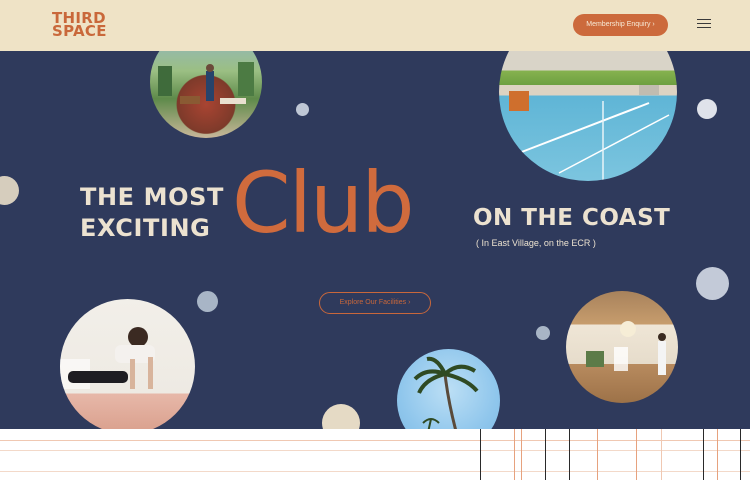 This screenshot has height=480, width=750. What do you see at coordinates (572, 218) in the screenshot?
I see `headline-right: ON THE COAST` at bounding box center [572, 218].